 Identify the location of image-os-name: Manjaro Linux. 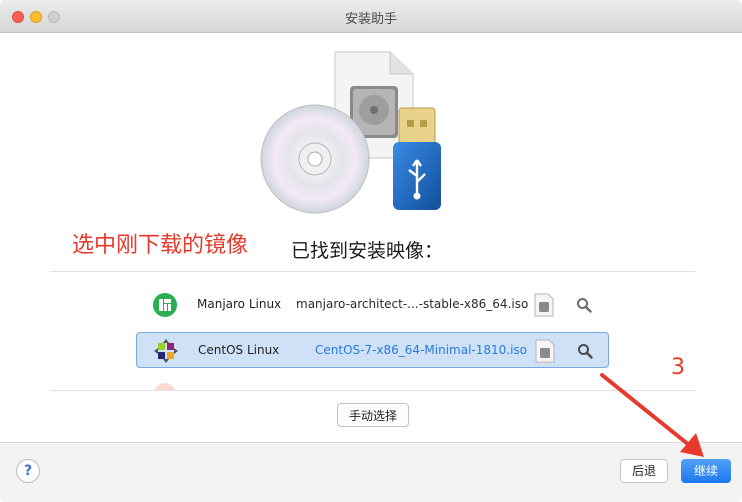
(239, 304).